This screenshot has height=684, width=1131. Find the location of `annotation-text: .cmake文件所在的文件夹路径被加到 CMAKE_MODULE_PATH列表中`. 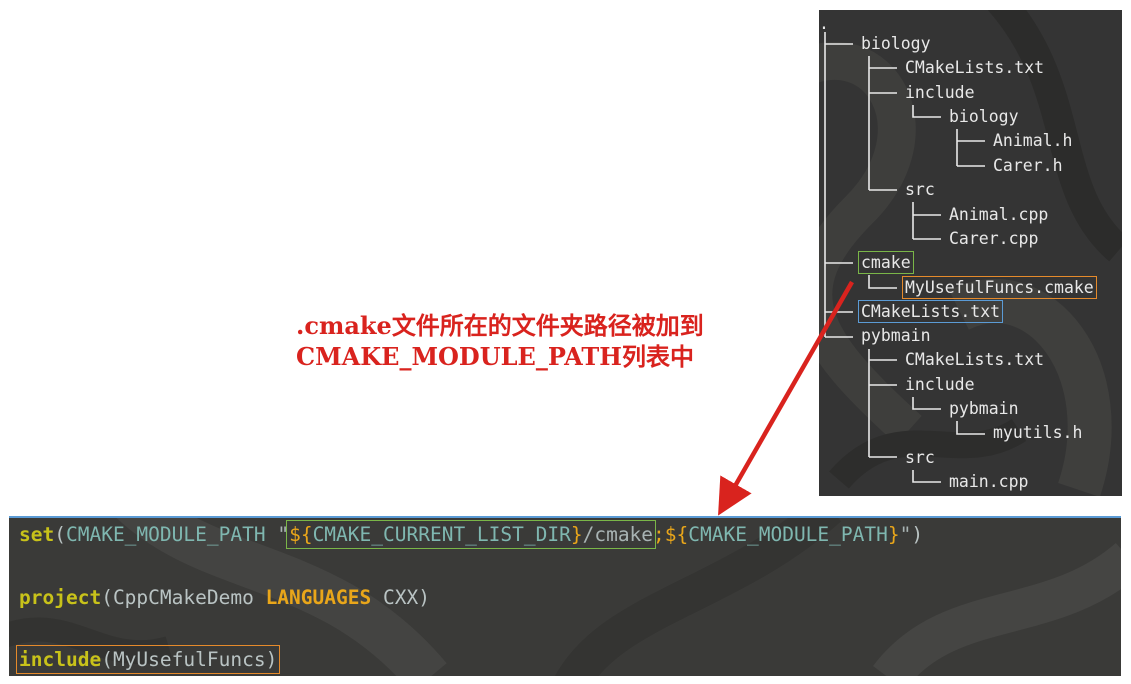

annotation-text: .cmake文件所在的文件夹路径被加到 CMAKE_MODULE_PATH列表中 is located at coordinates (500, 341).